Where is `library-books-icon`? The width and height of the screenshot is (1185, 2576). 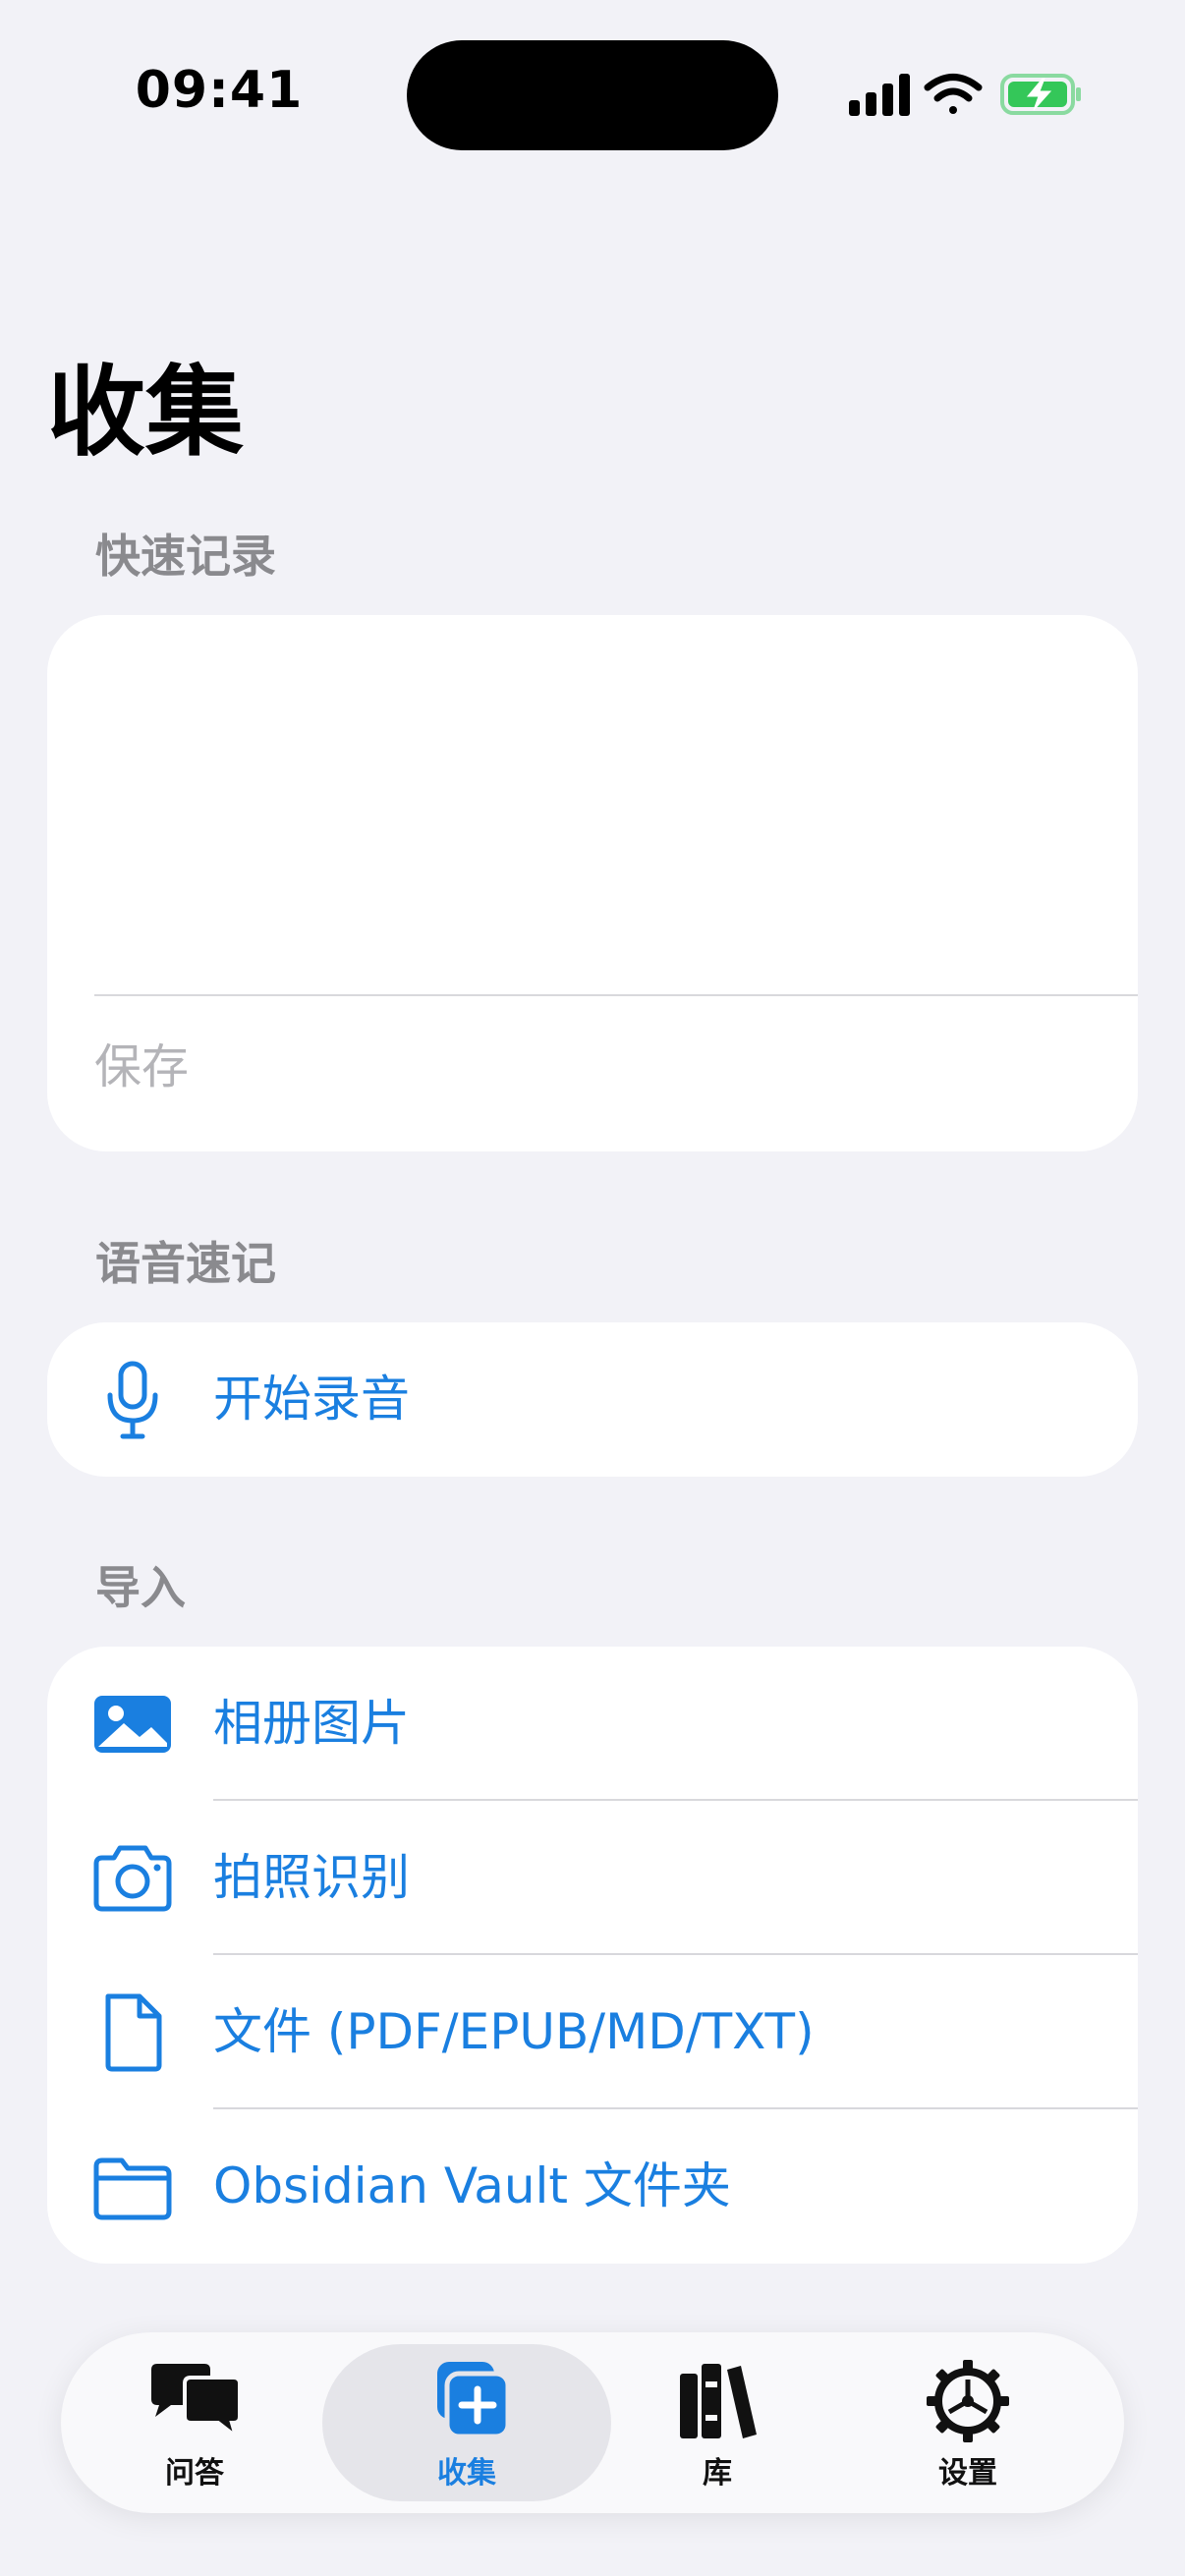 library-books-icon is located at coordinates (719, 2401).